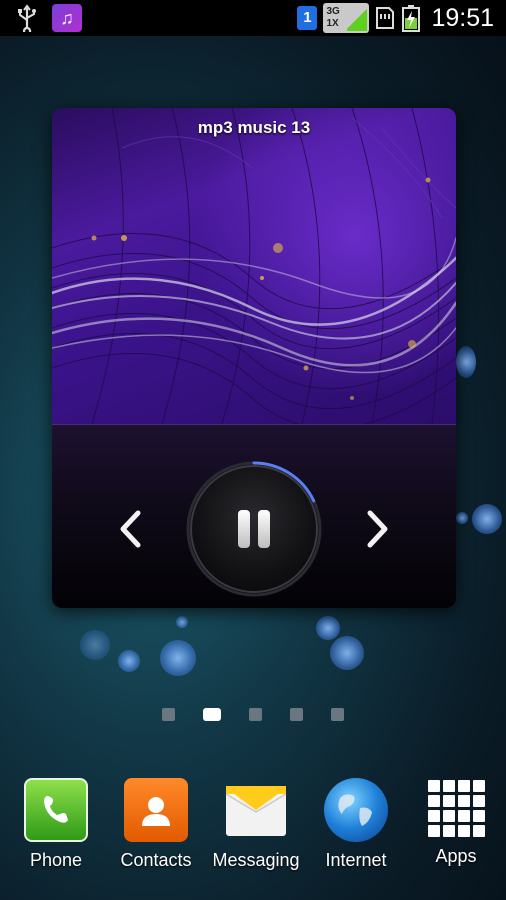  Describe the element at coordinates (332, 23) in the screenshot. I see `network-type-bottom: 1X` at that location.